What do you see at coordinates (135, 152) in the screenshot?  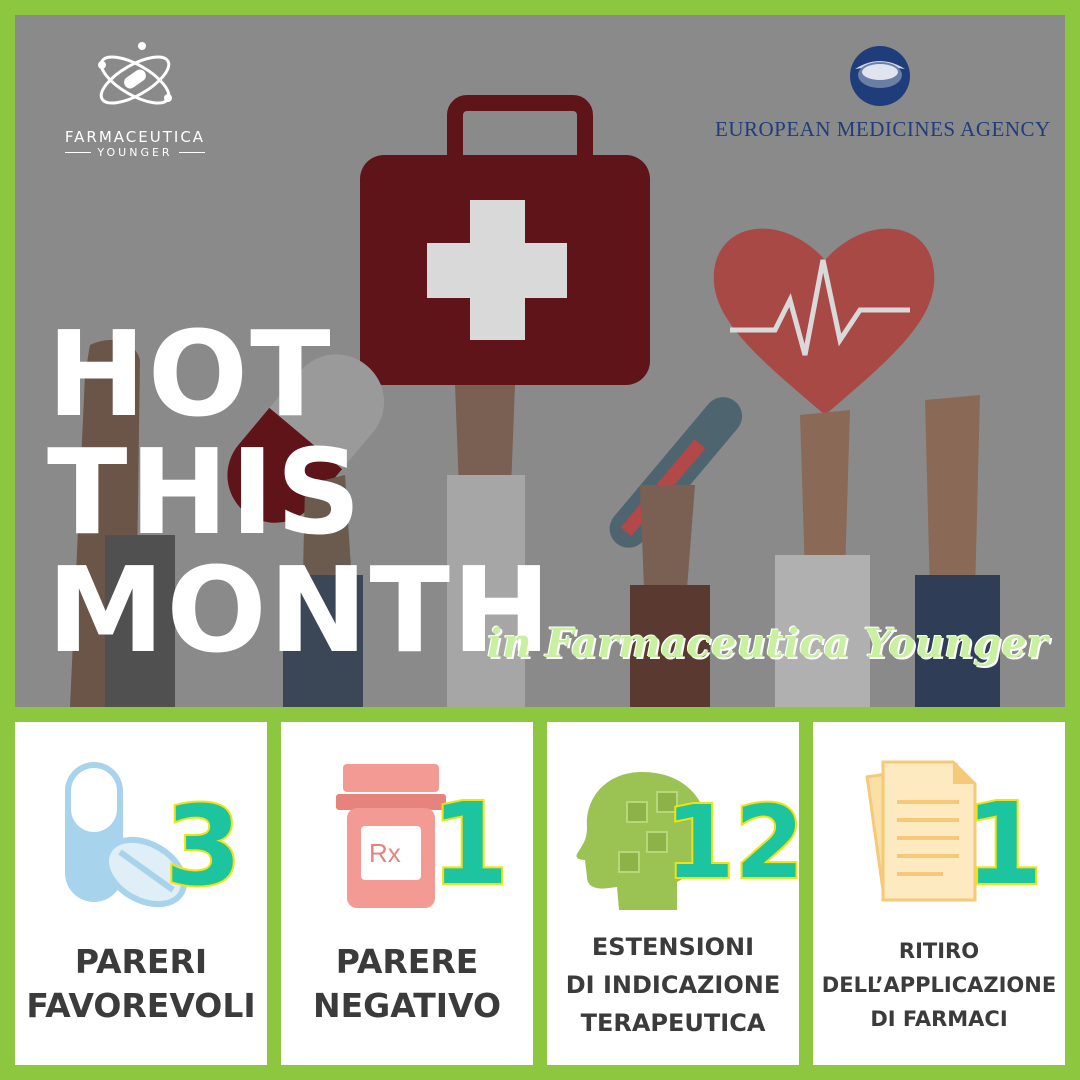 I see `brand-subname: YOUNGER` at bounding box center [135, 152].